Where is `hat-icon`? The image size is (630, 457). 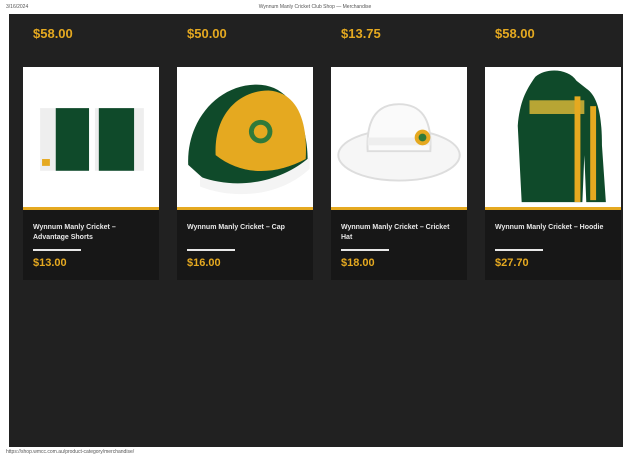 hat-icon is located at coordinates (399, 142).